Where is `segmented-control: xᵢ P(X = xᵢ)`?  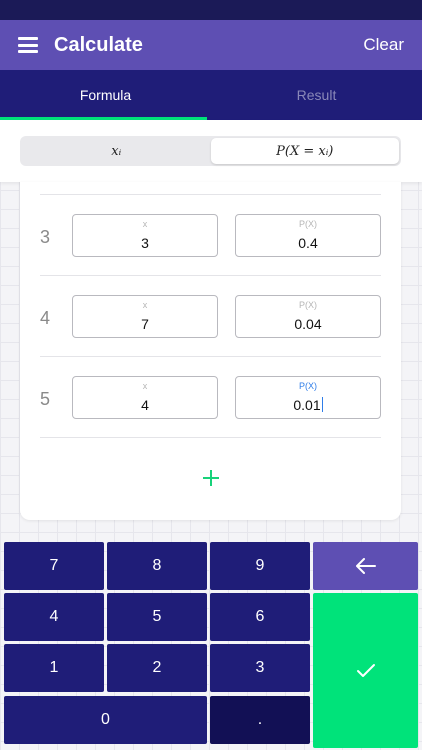
segmented-control: xᵢ P(X = xᵢ) is located at coordinates (210, 151).